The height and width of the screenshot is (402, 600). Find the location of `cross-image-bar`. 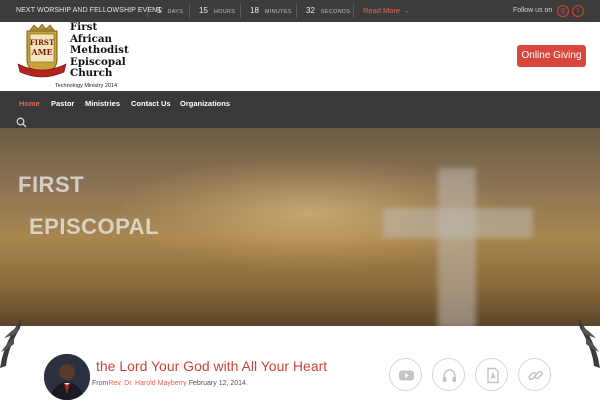

cross-image-bar is located at coordinates (458, 223).